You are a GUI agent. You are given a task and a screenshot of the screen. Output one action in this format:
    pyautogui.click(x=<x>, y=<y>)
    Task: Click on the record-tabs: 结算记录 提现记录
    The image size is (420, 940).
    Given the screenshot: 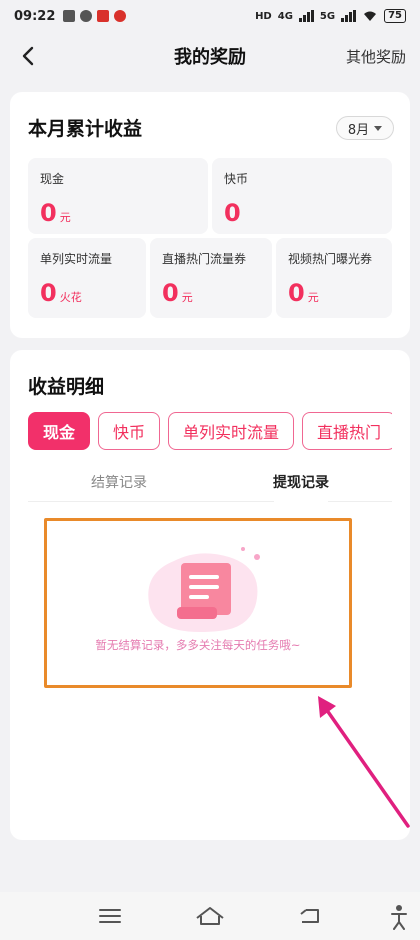 What is the action you would take?
    pyautogui.click(x=210, y=485)
    